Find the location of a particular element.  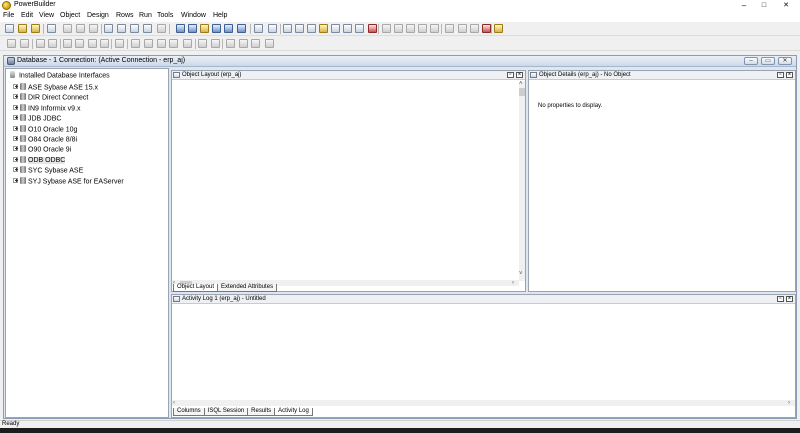

object-details-close-button: × is located at coordinates (789, 75).